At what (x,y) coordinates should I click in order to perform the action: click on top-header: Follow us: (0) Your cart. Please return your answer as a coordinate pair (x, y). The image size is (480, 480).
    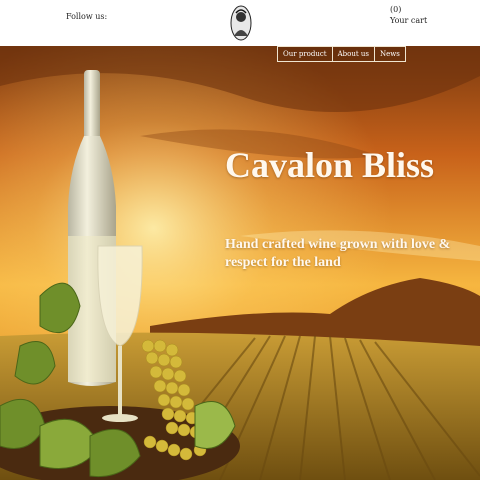
    Looking at the image, I should click on (240, 23).